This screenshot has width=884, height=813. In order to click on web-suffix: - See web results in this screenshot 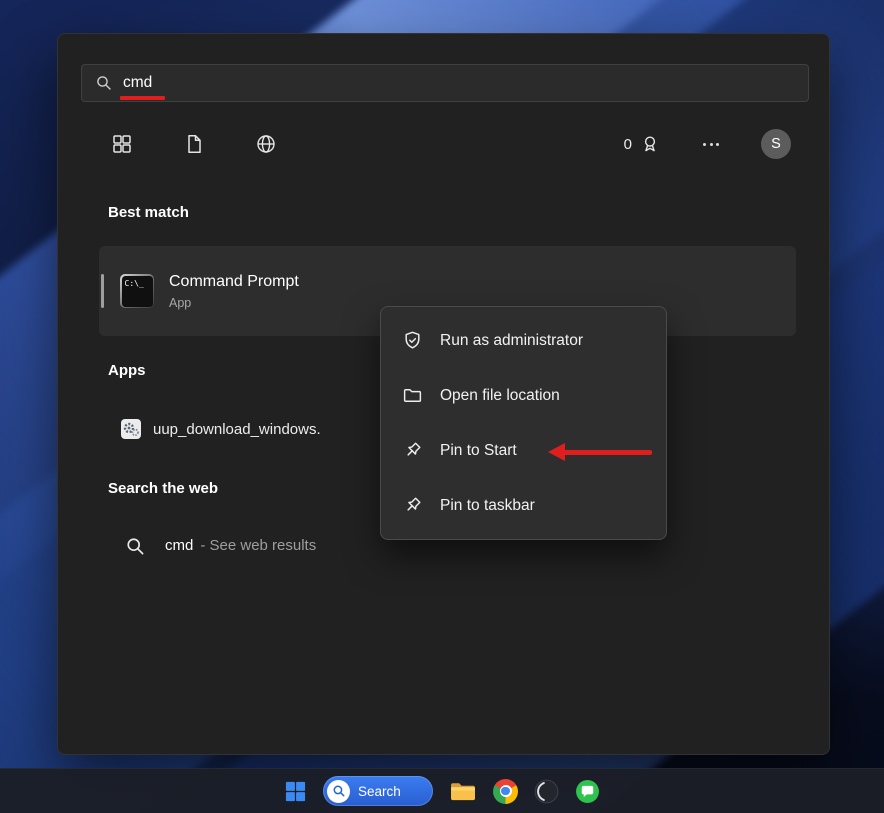, I will do `click(258, 545)`.